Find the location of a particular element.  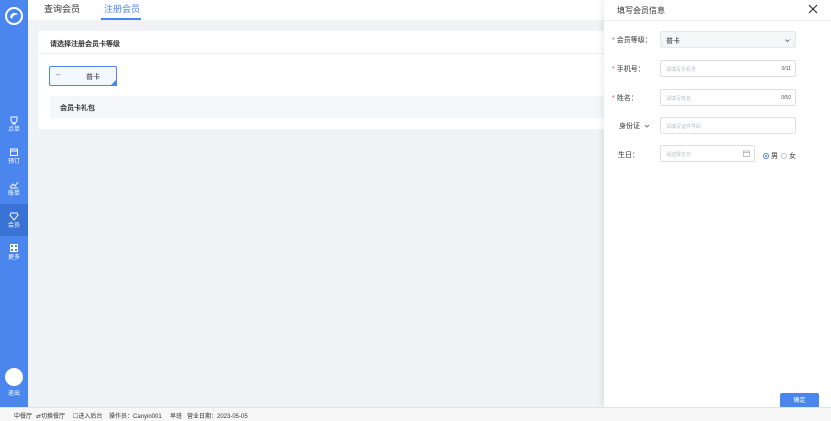

member-icon is located at coordinates (14, 216).